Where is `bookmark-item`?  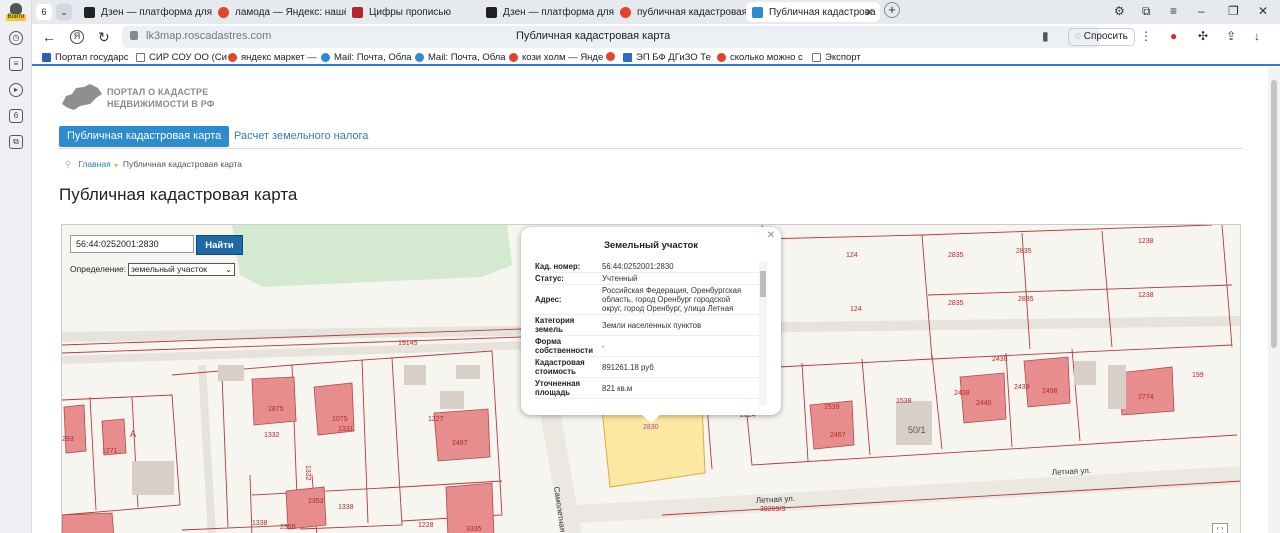
bookmark-item is located at coordinates (612, 56).